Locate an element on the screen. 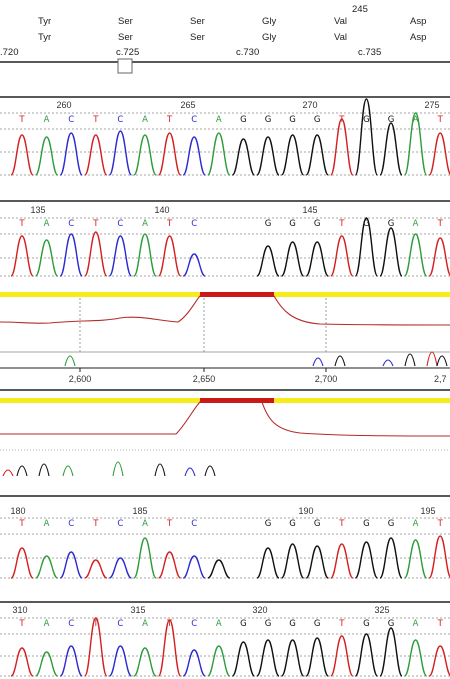 Image resolution: width=450 pixels, height=679 pixels. trace-panel-2: 135 140 145T A C T C A T C G G G T G G A T is located at coordinates (225, 241).